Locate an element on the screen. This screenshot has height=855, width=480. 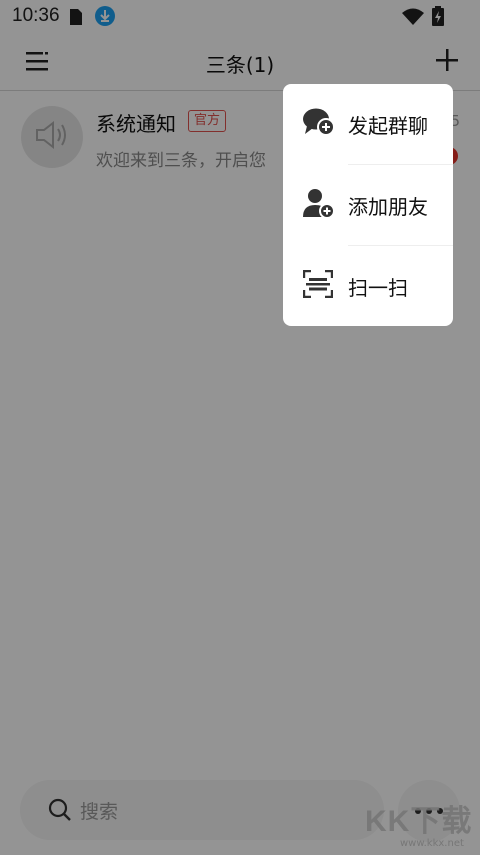
menu-item-scan: 扫一扫 is located at coordinates (368, 286).